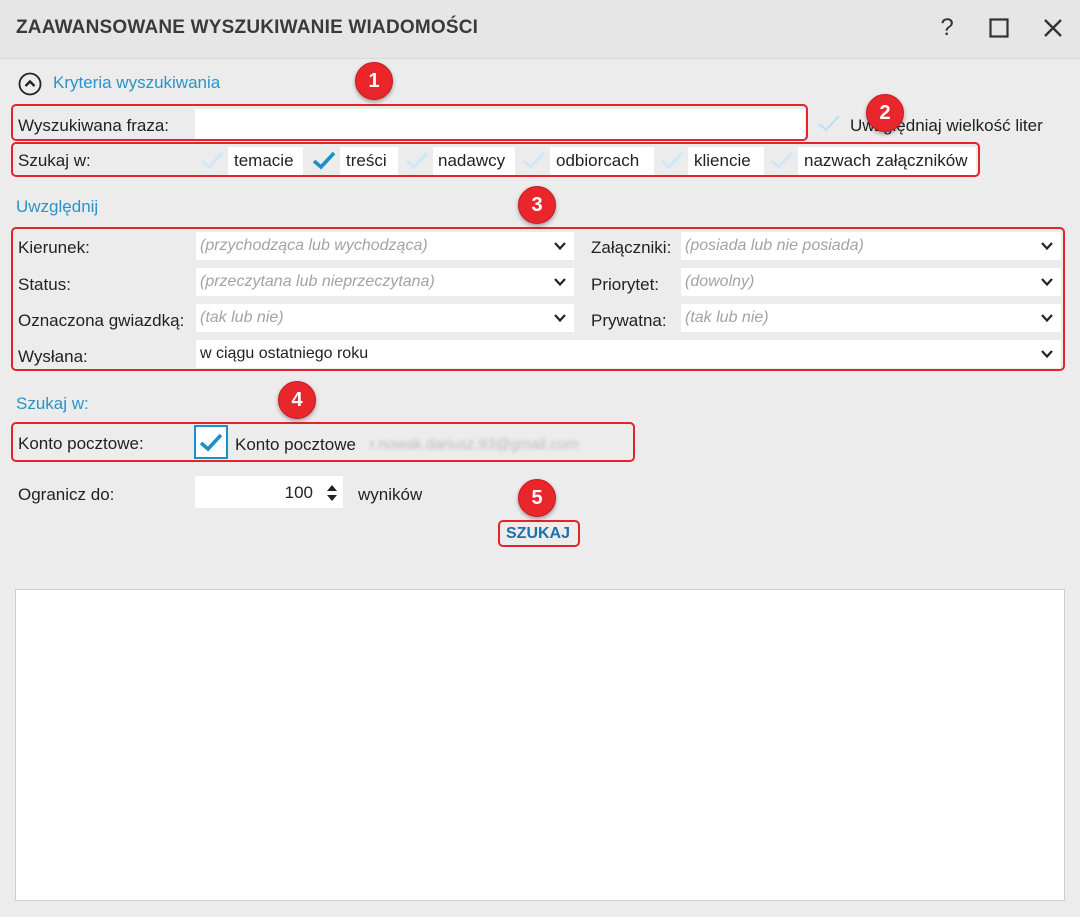  What do you see at coordinates (66, 494) in the screenshot?
I see `limit-label: Ogranicz do:` at bounding box center [66, 494].